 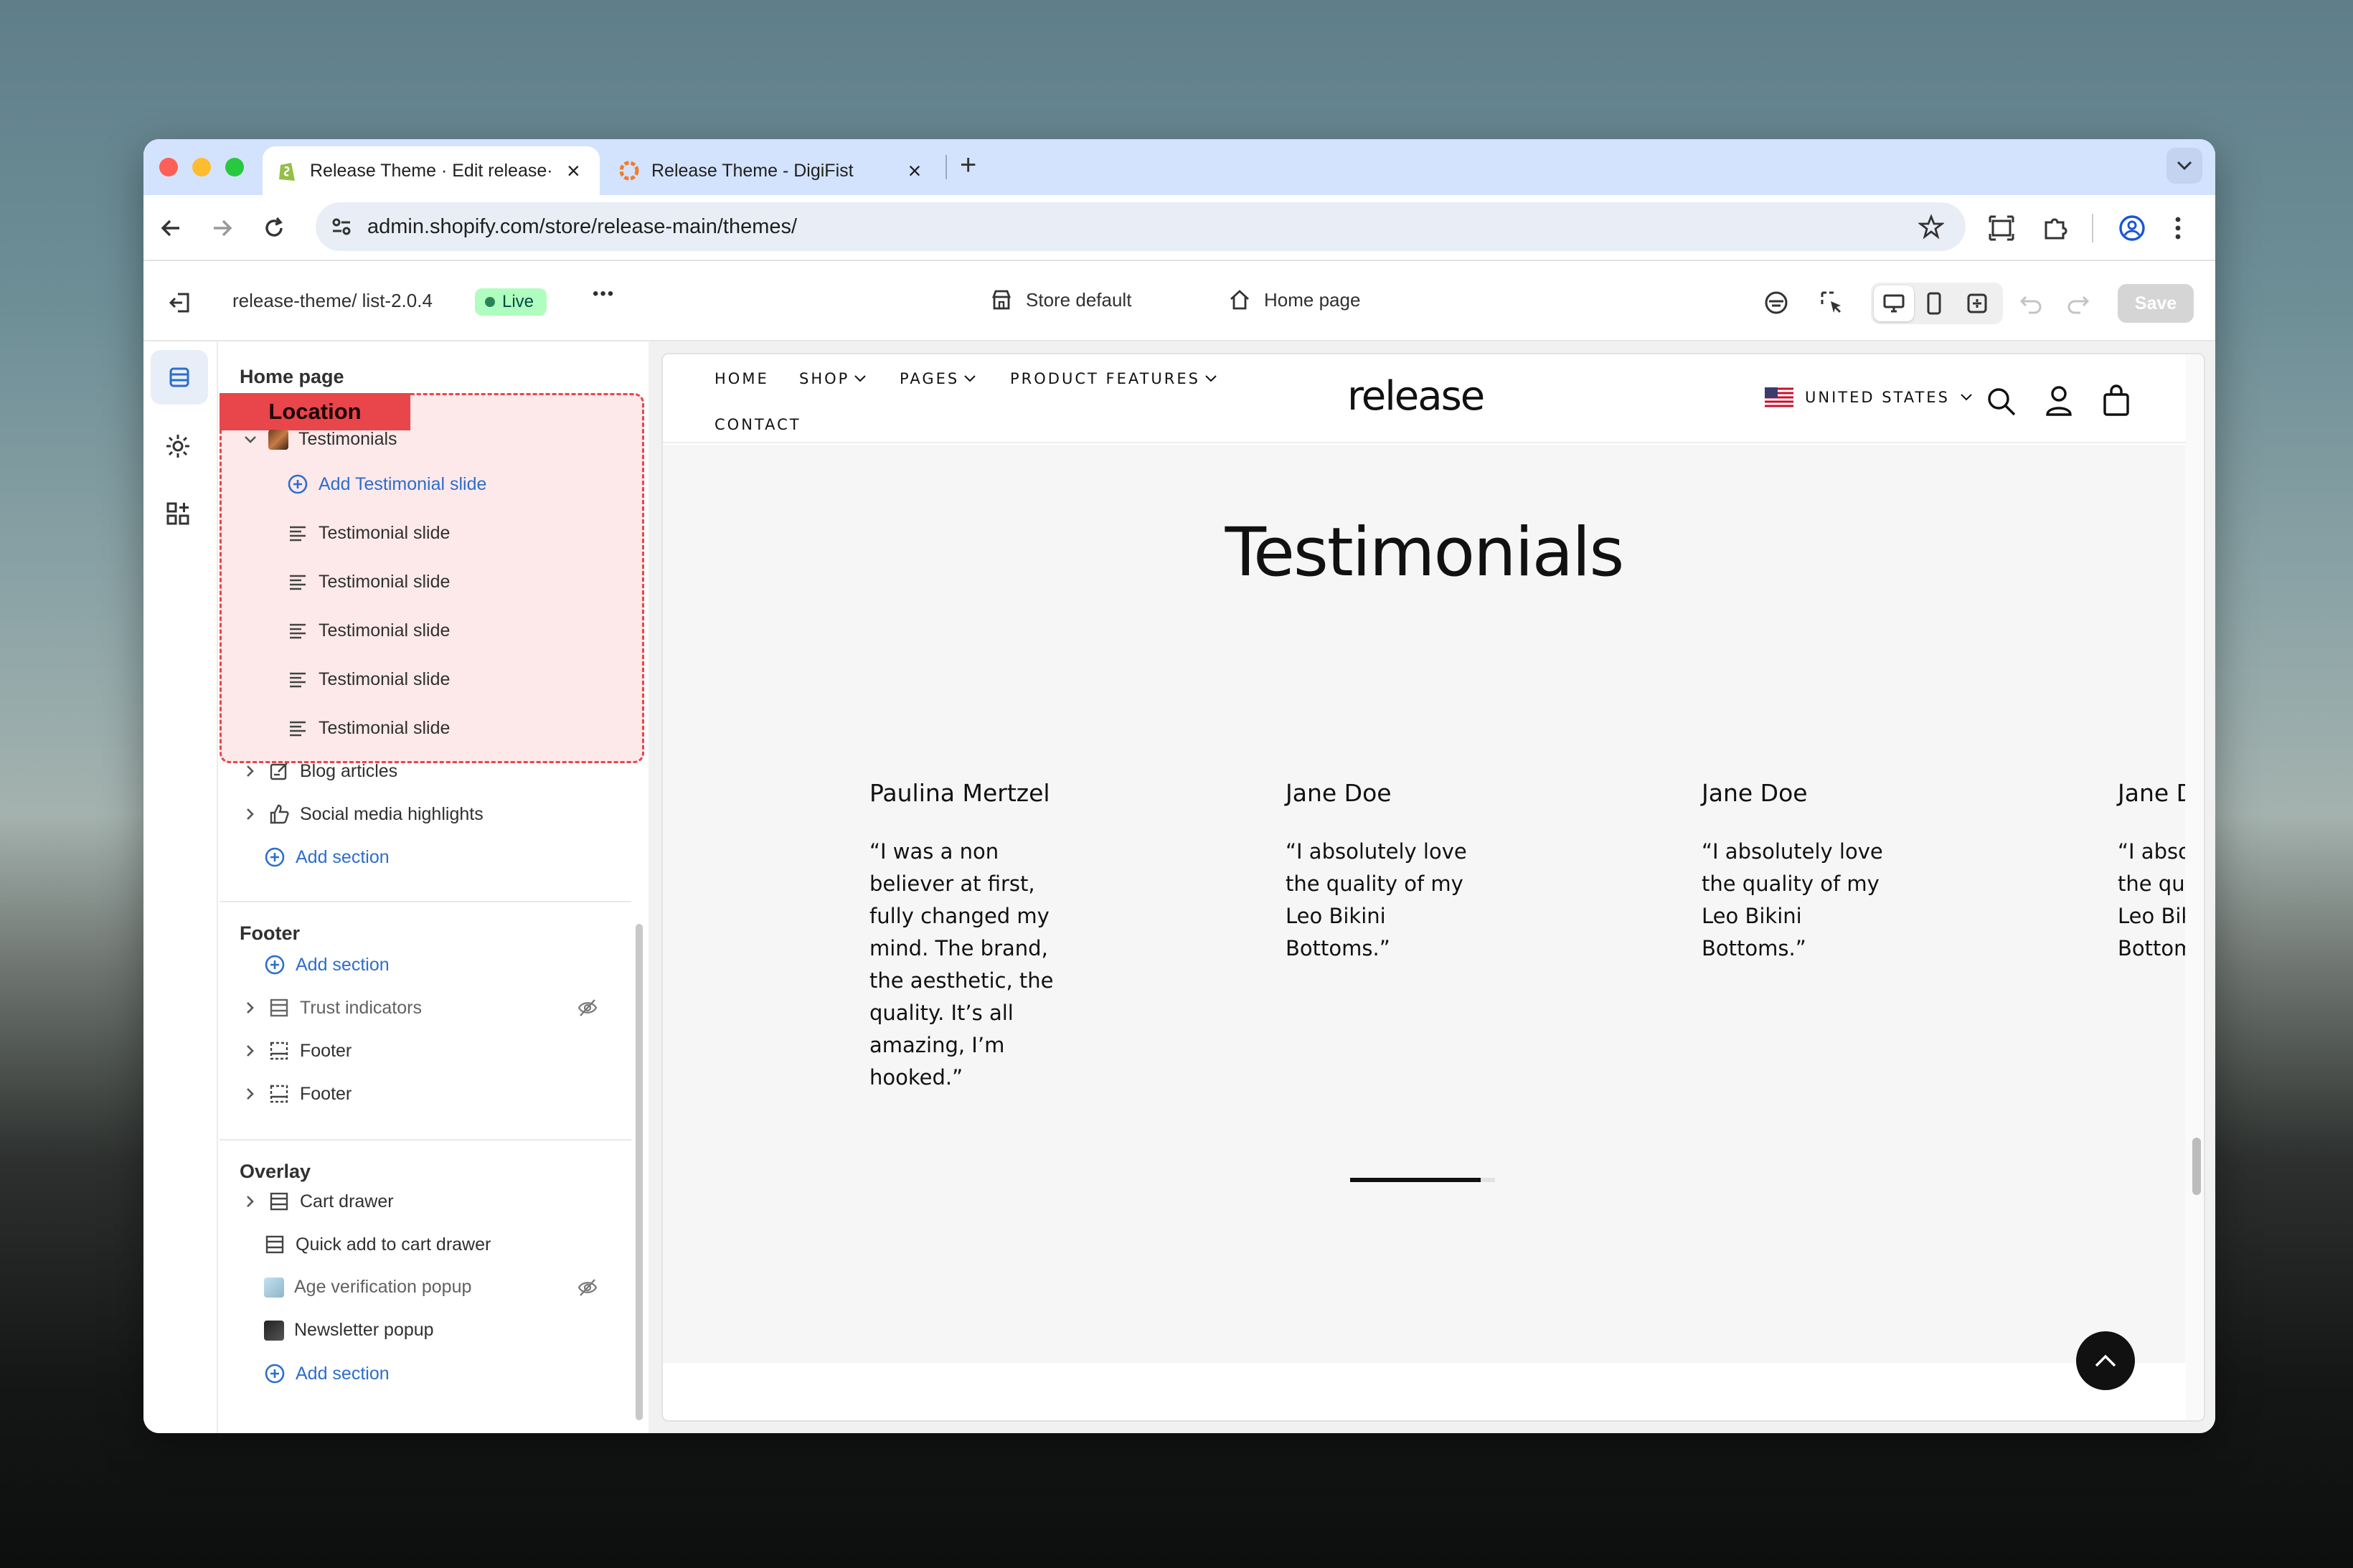 What do you see at coordinates (2178, 228) in the screenshot?
I see `browser-menu-icon` at bounding box center [2178, 228].